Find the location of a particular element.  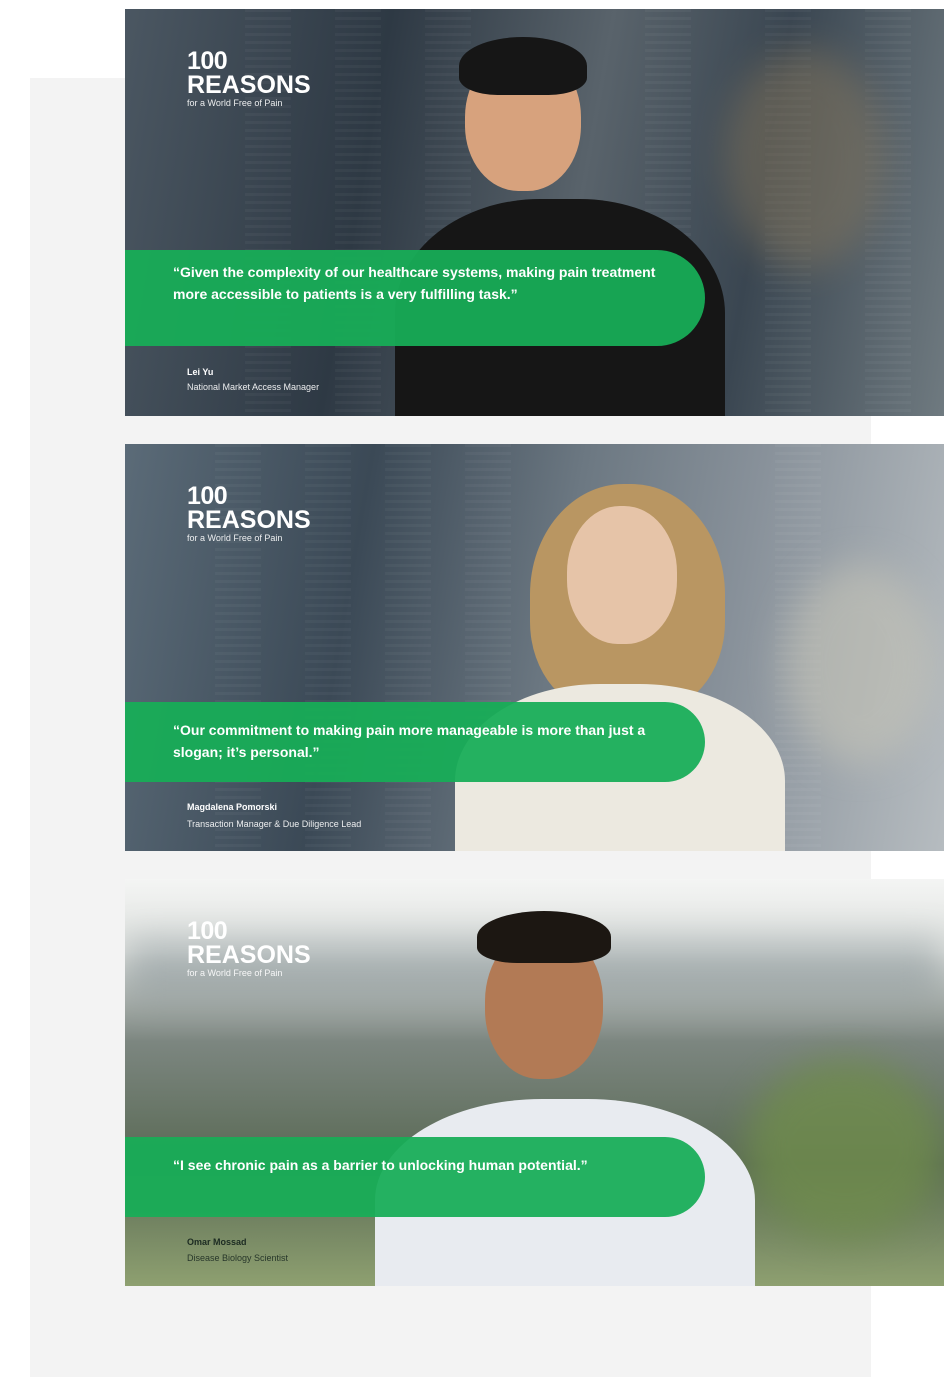

person-name: Magdalena Pomorski is located at coordinates (232, 807).